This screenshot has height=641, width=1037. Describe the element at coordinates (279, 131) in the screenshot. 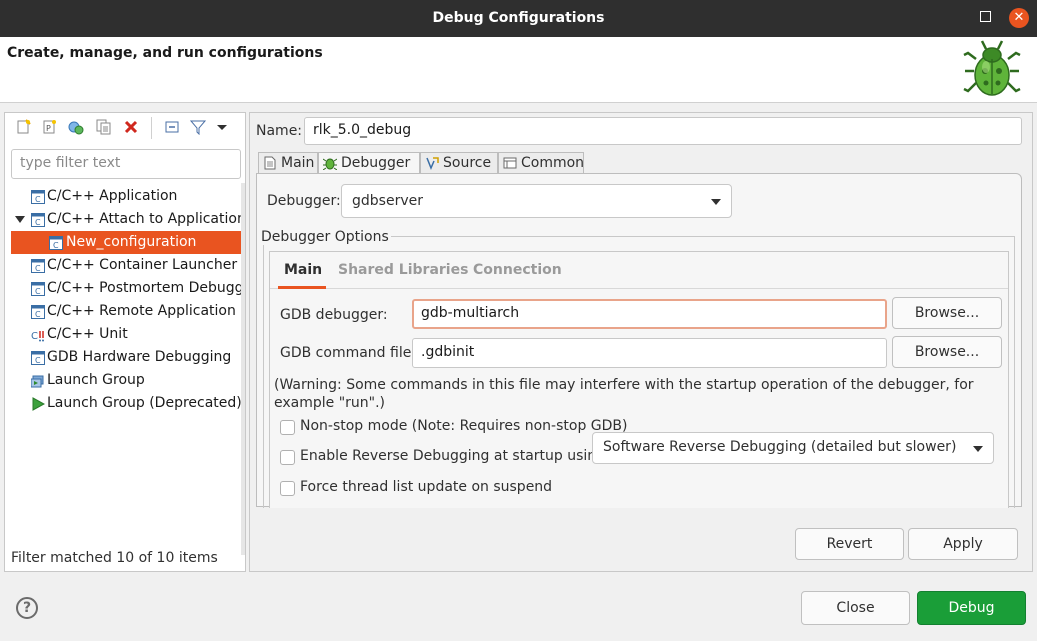

I see `name-label: Name:` at that location.